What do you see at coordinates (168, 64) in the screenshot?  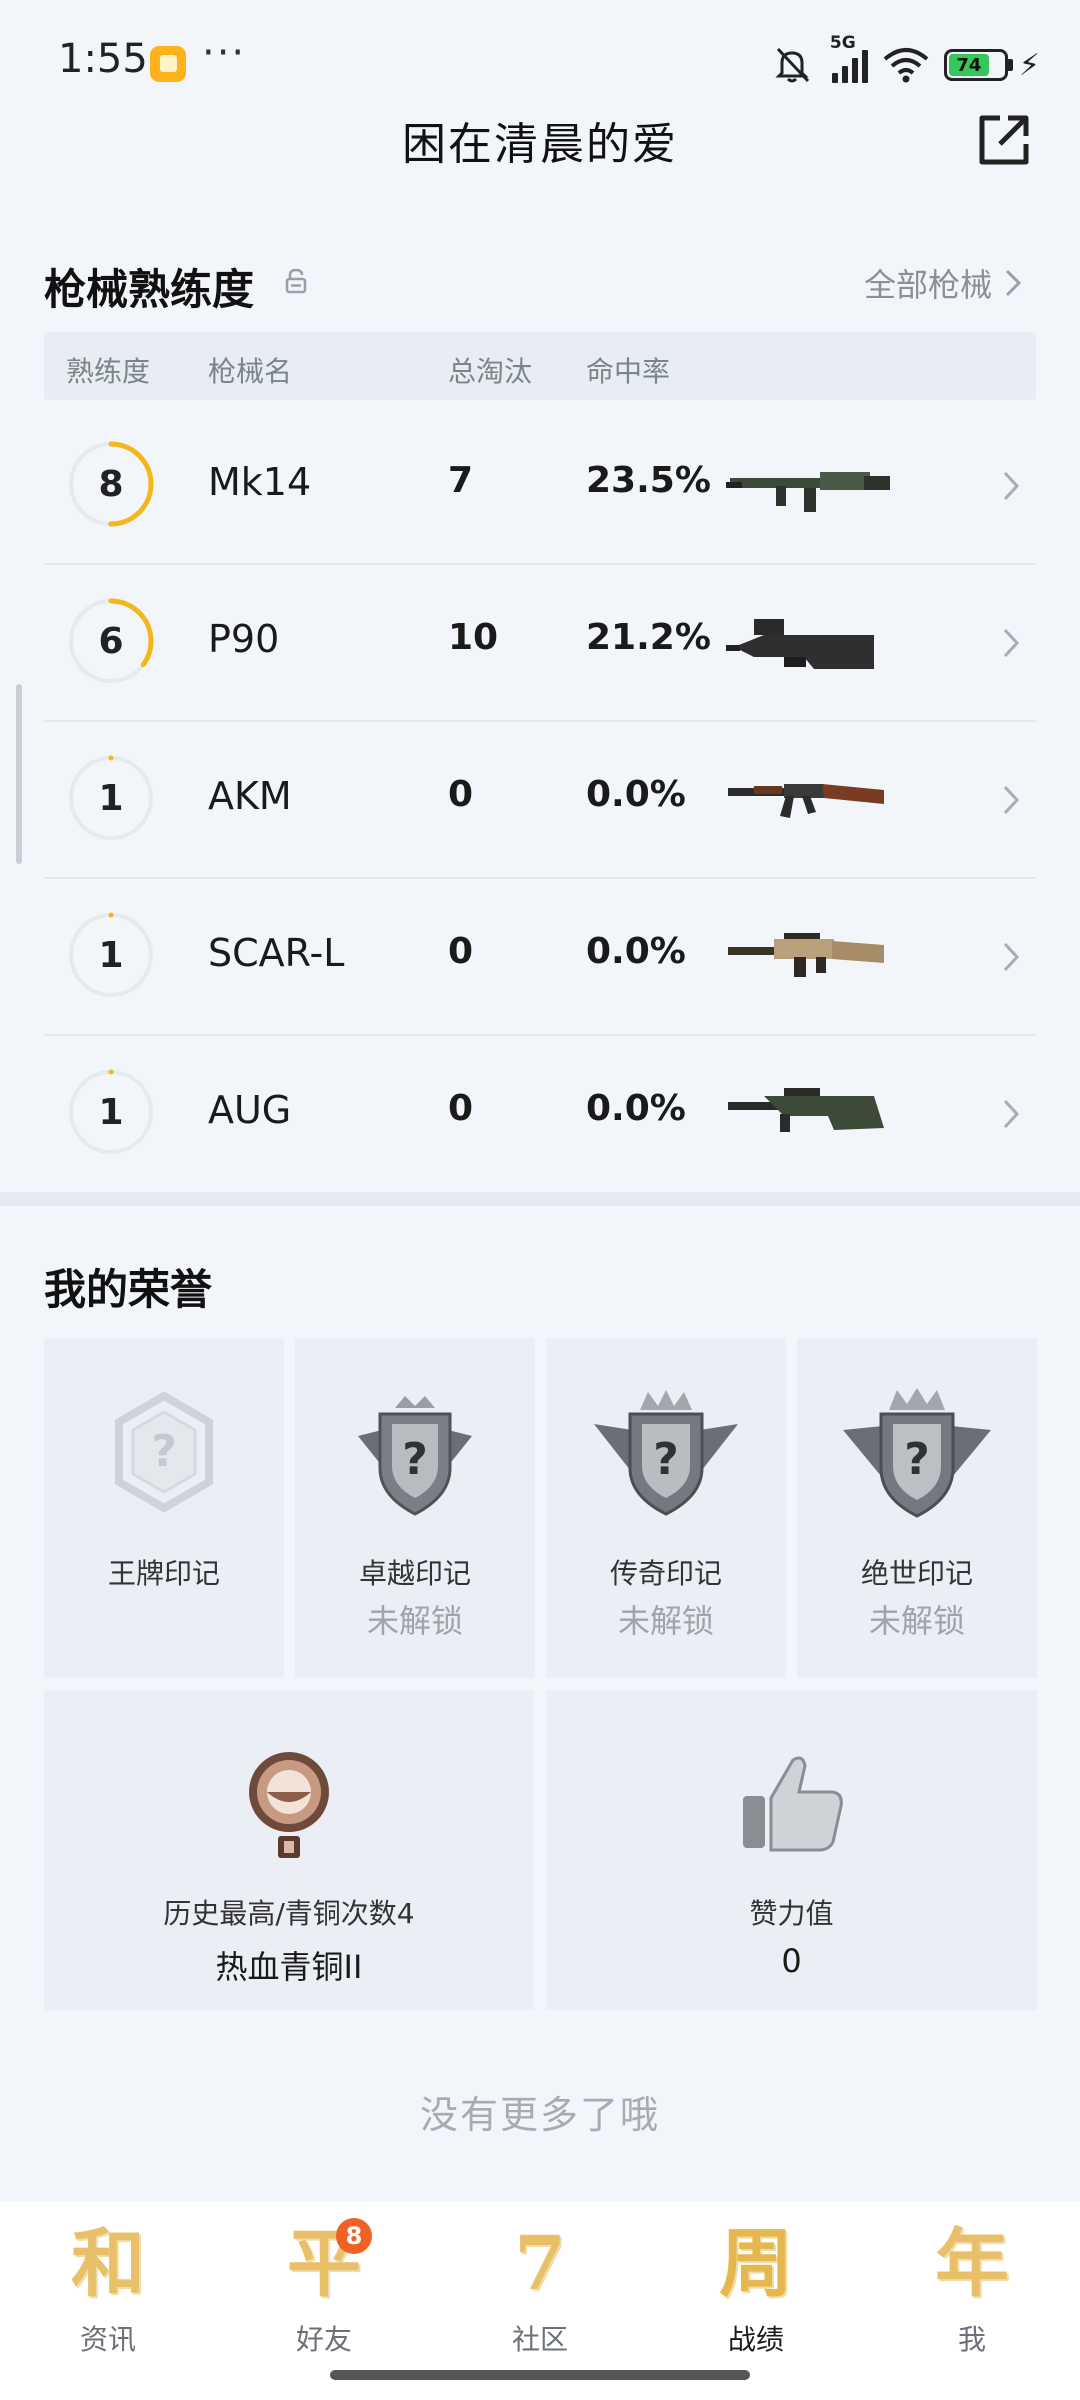 I see `notification-app-icon` at bounding box center [168, 64].